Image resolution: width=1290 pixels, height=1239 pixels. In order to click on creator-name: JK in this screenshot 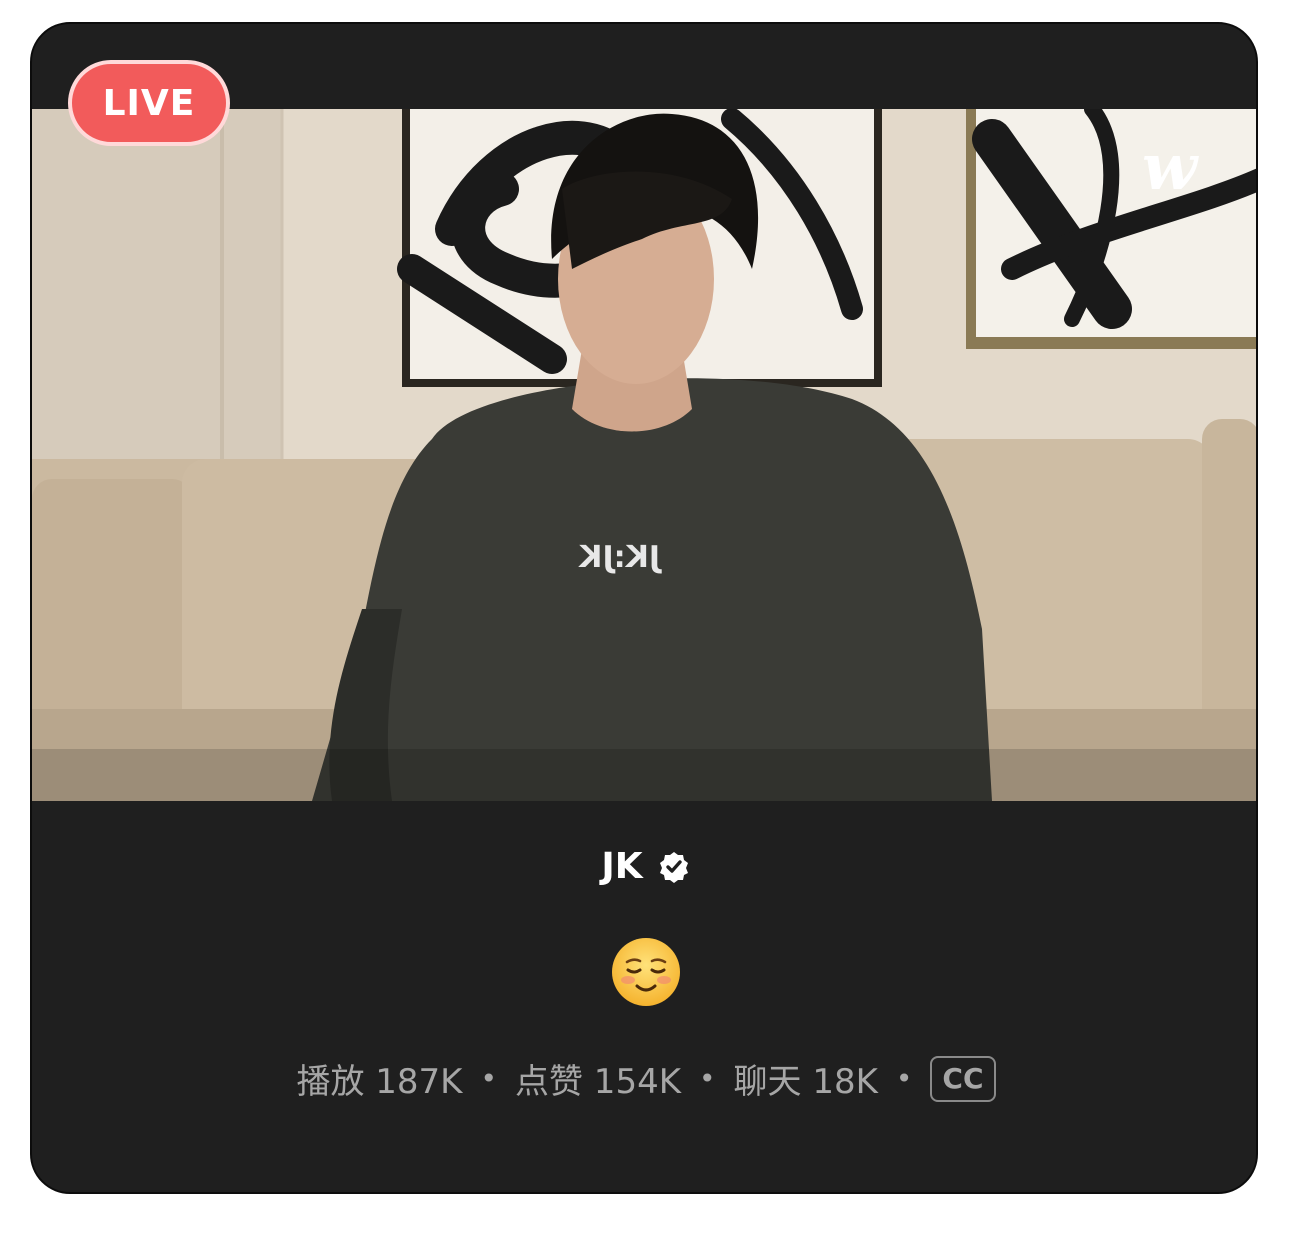, I will do `click(621, 866)`.